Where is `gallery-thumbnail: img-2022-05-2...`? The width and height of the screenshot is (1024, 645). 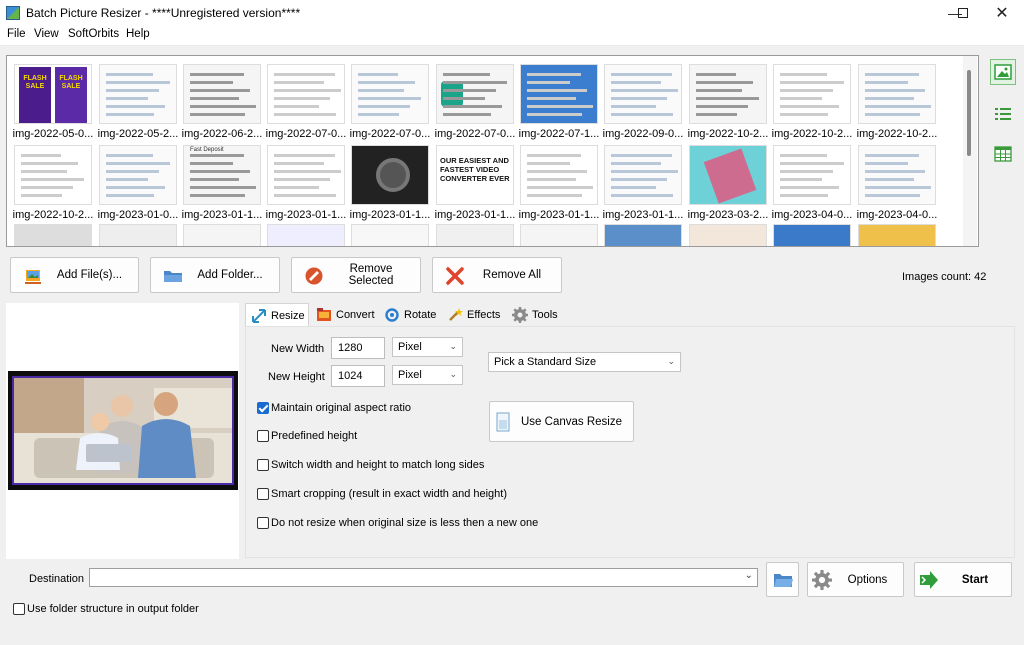
gallery-thumbnail: img-2022-05-2... is located at coordinates (138, 102).